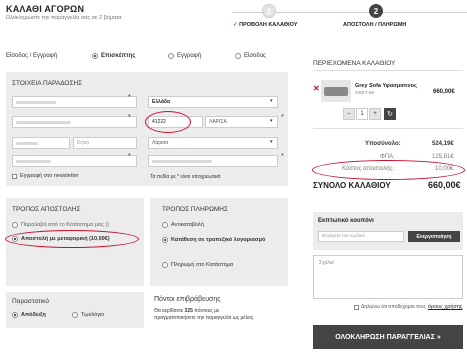 The image size is (467, 356). I want to click on step-1-label: ✓ ΠΡΟΒΟΛΗ ΚΑΛΑΘΙΟΥ, so click(265, 25).